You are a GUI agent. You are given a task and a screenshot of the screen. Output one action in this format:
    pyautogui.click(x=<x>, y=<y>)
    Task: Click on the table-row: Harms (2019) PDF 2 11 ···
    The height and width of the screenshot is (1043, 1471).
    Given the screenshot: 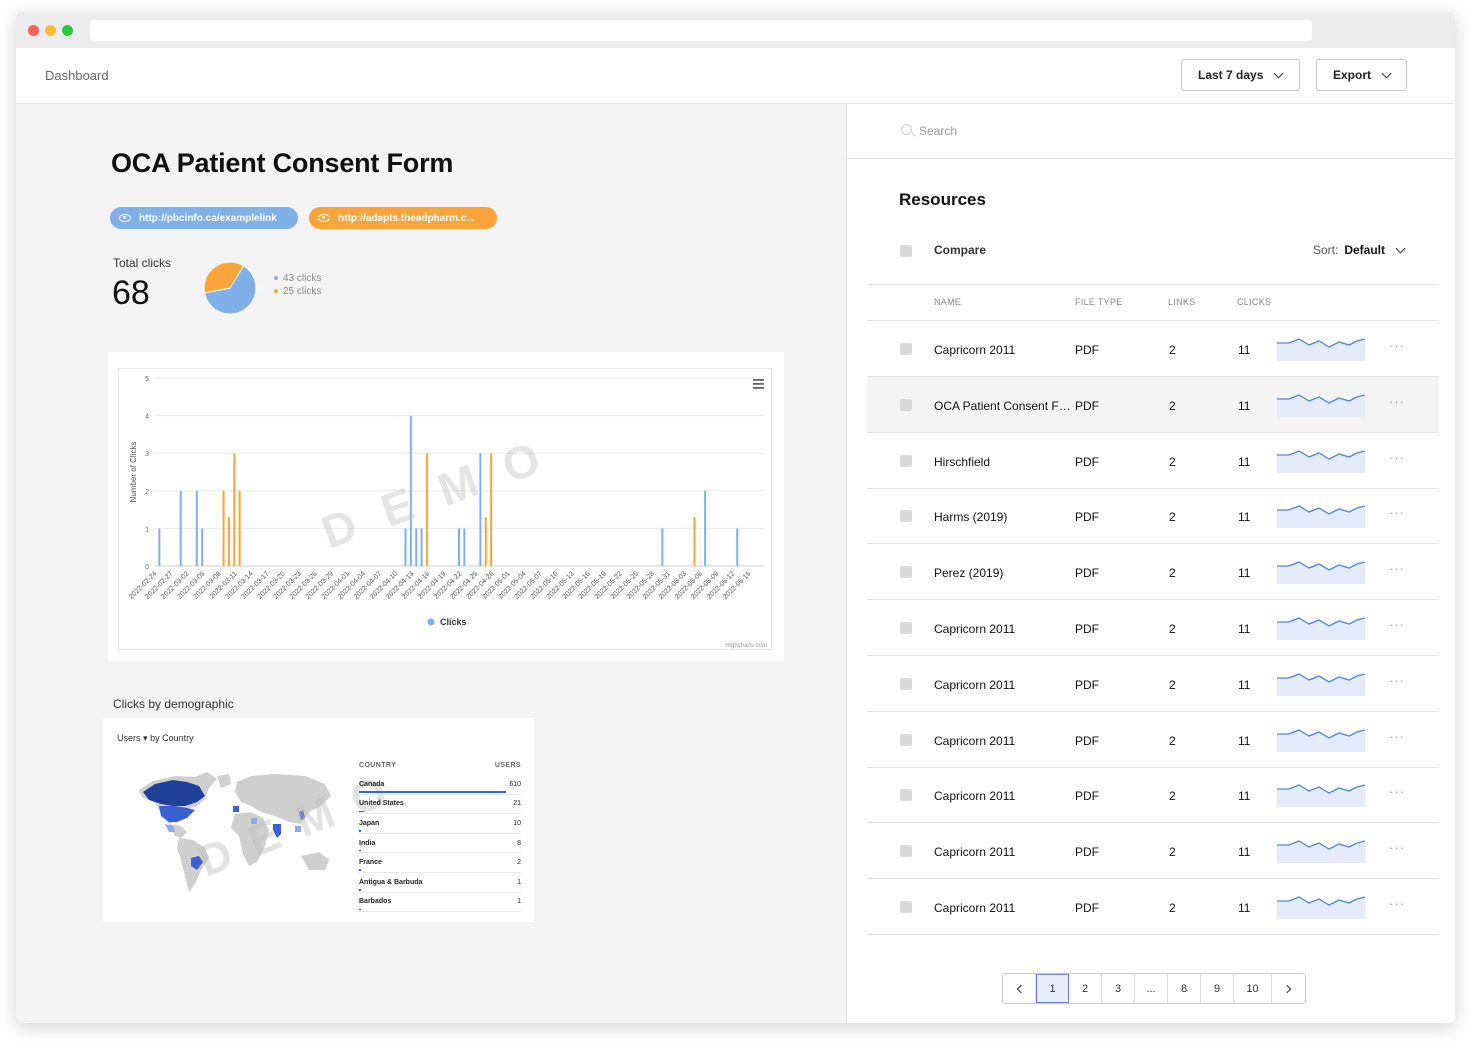 What is the action you would take?
    pyautogui.click(x=1153, y=516)
    